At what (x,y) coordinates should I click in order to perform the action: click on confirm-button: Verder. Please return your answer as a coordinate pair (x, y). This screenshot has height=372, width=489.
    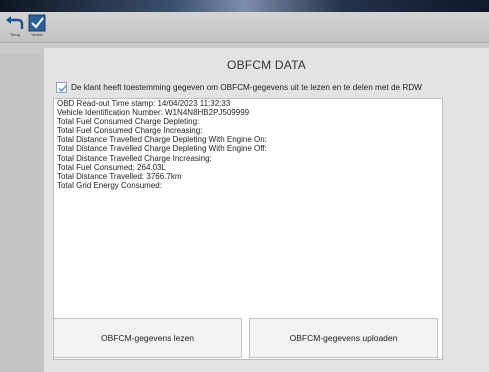
    Looking at the image, I should click on (37, 27).